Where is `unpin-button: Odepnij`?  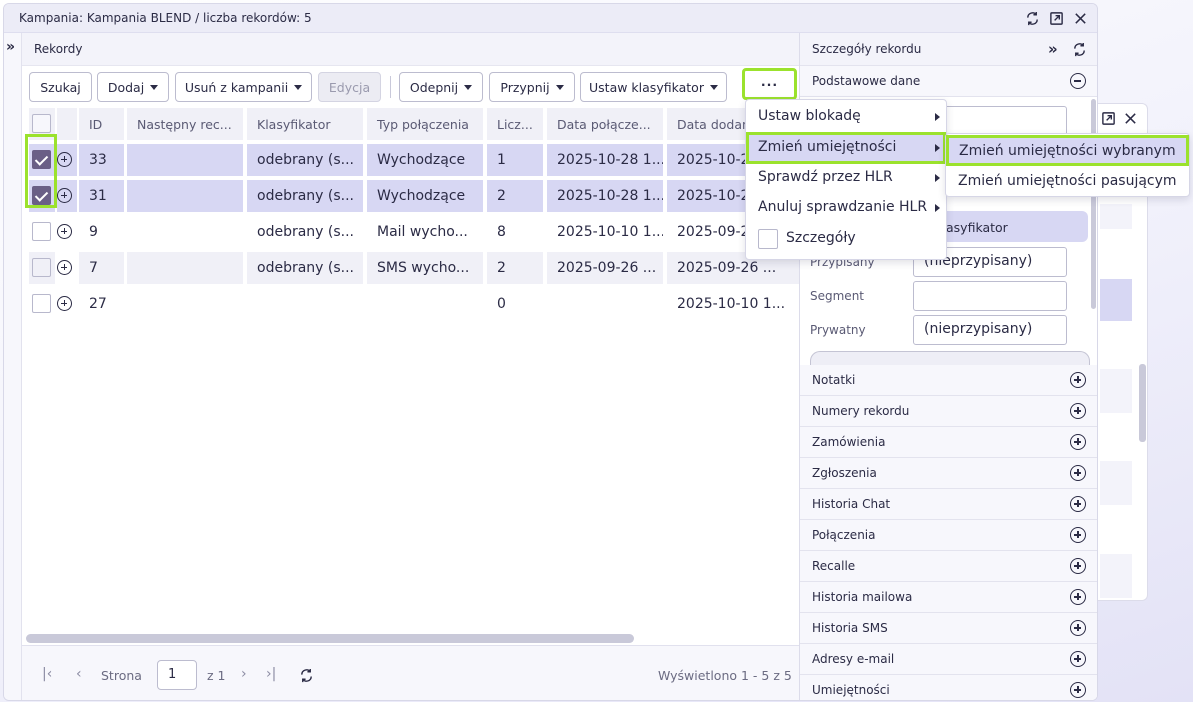
unpin-button: Odepnij is located at coordinates (441, 87).